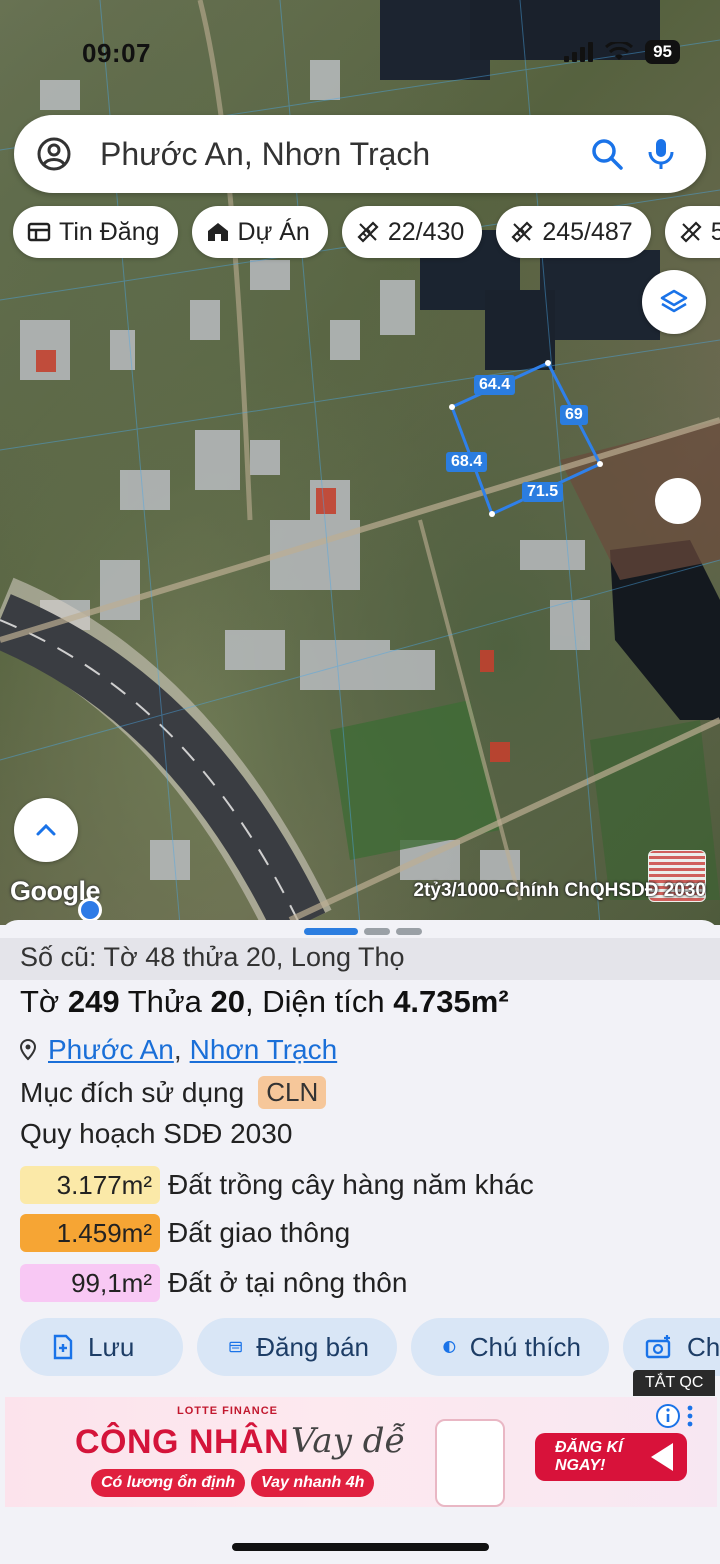 This screenshot has width=720, height=1564. I want to click on sheet-handle, so click(363, 931).